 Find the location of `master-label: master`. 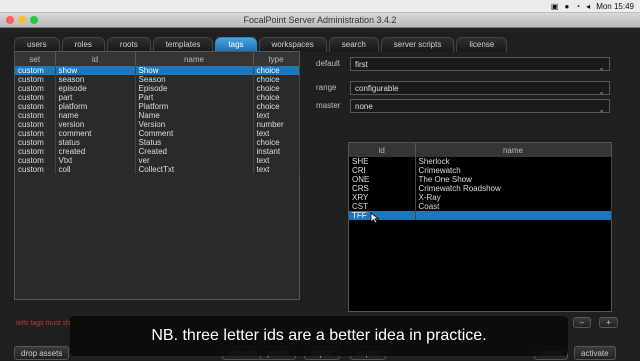

master-label: master is located at coordinates (328, 105).